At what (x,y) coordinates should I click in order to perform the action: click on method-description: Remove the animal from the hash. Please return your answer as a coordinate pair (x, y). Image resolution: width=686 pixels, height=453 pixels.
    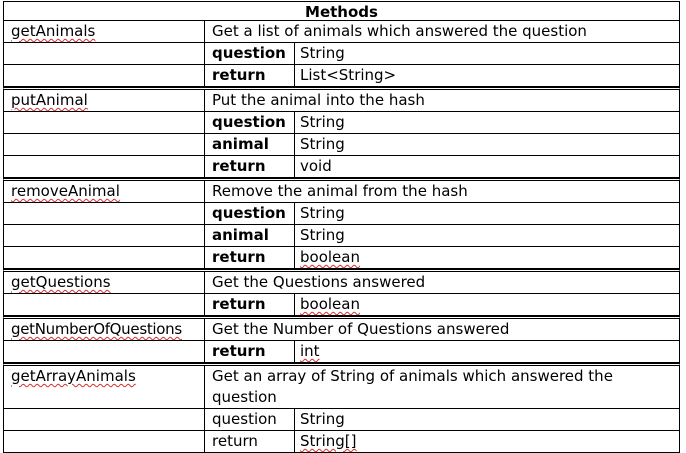
    Looking at the image, I should click on (340, 191).